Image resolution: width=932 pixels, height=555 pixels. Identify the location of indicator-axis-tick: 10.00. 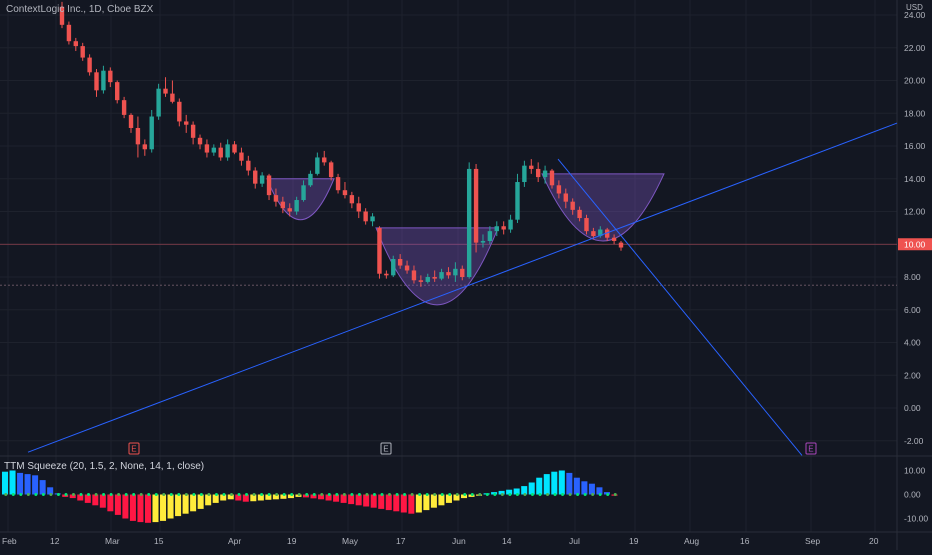
(915, 471).